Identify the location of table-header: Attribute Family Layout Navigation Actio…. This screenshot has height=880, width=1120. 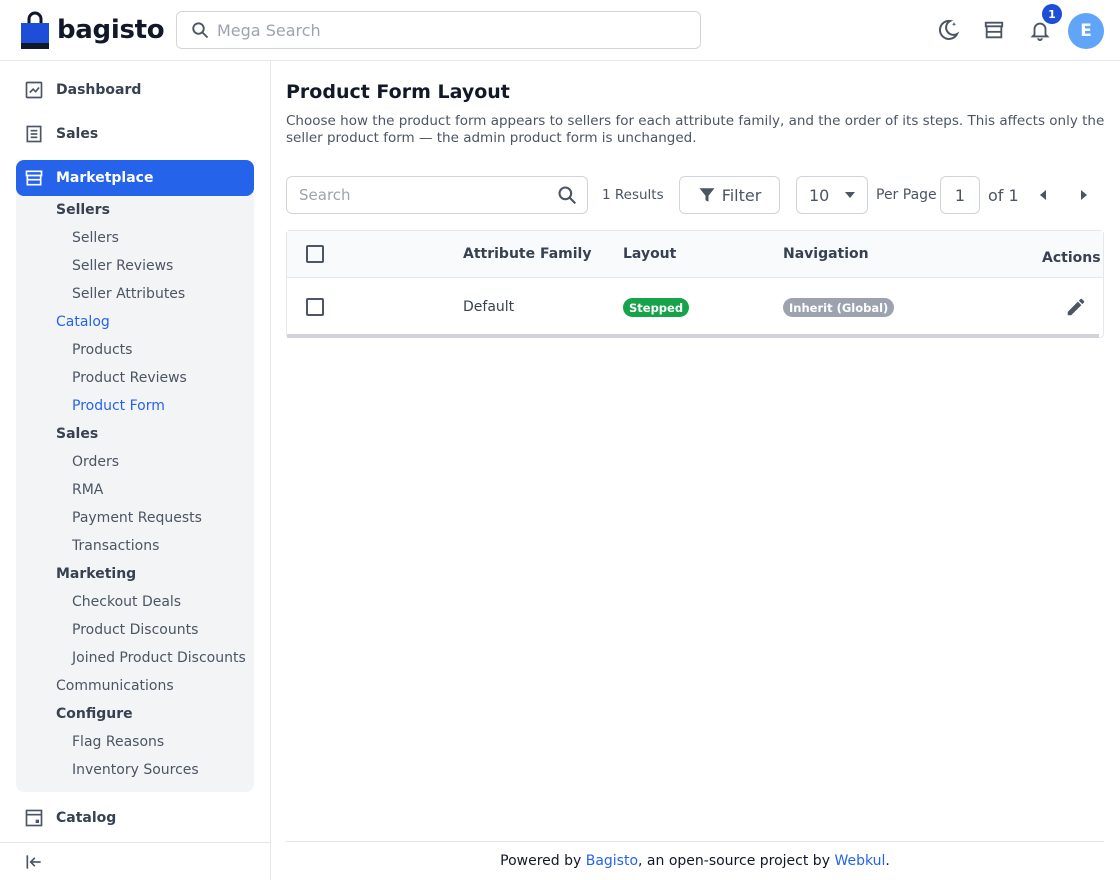
(695, 254).